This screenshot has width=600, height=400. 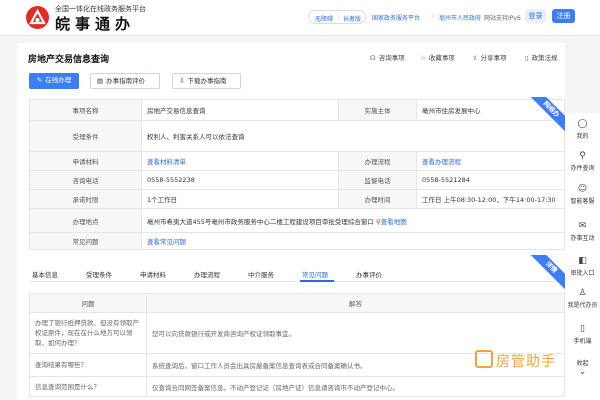 What do you see at coordinates (369, 274) in the screenshot?
I see `tab-evaluation: 办事评价` at bounding box center [369, 274].